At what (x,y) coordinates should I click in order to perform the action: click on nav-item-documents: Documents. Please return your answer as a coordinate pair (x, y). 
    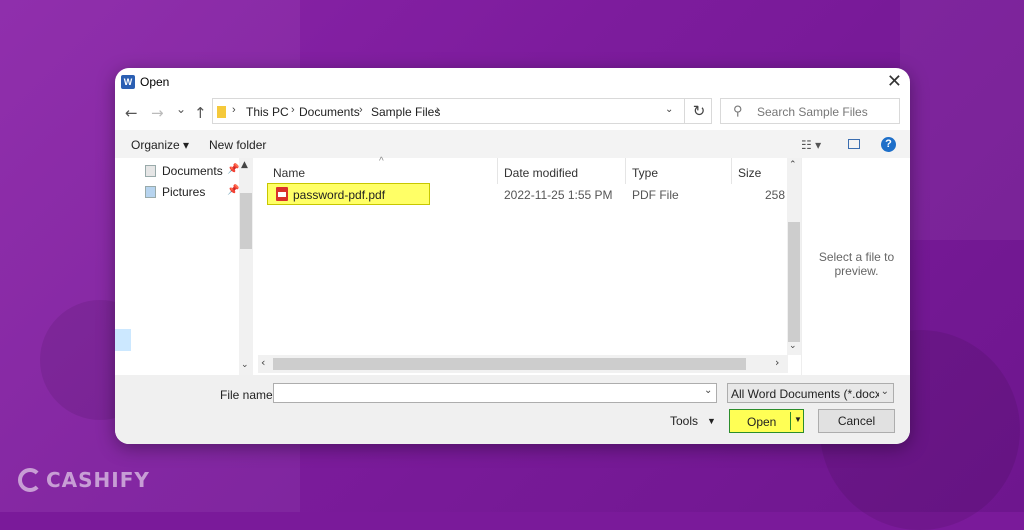
    Looking at the image, I should click on (184, 171).